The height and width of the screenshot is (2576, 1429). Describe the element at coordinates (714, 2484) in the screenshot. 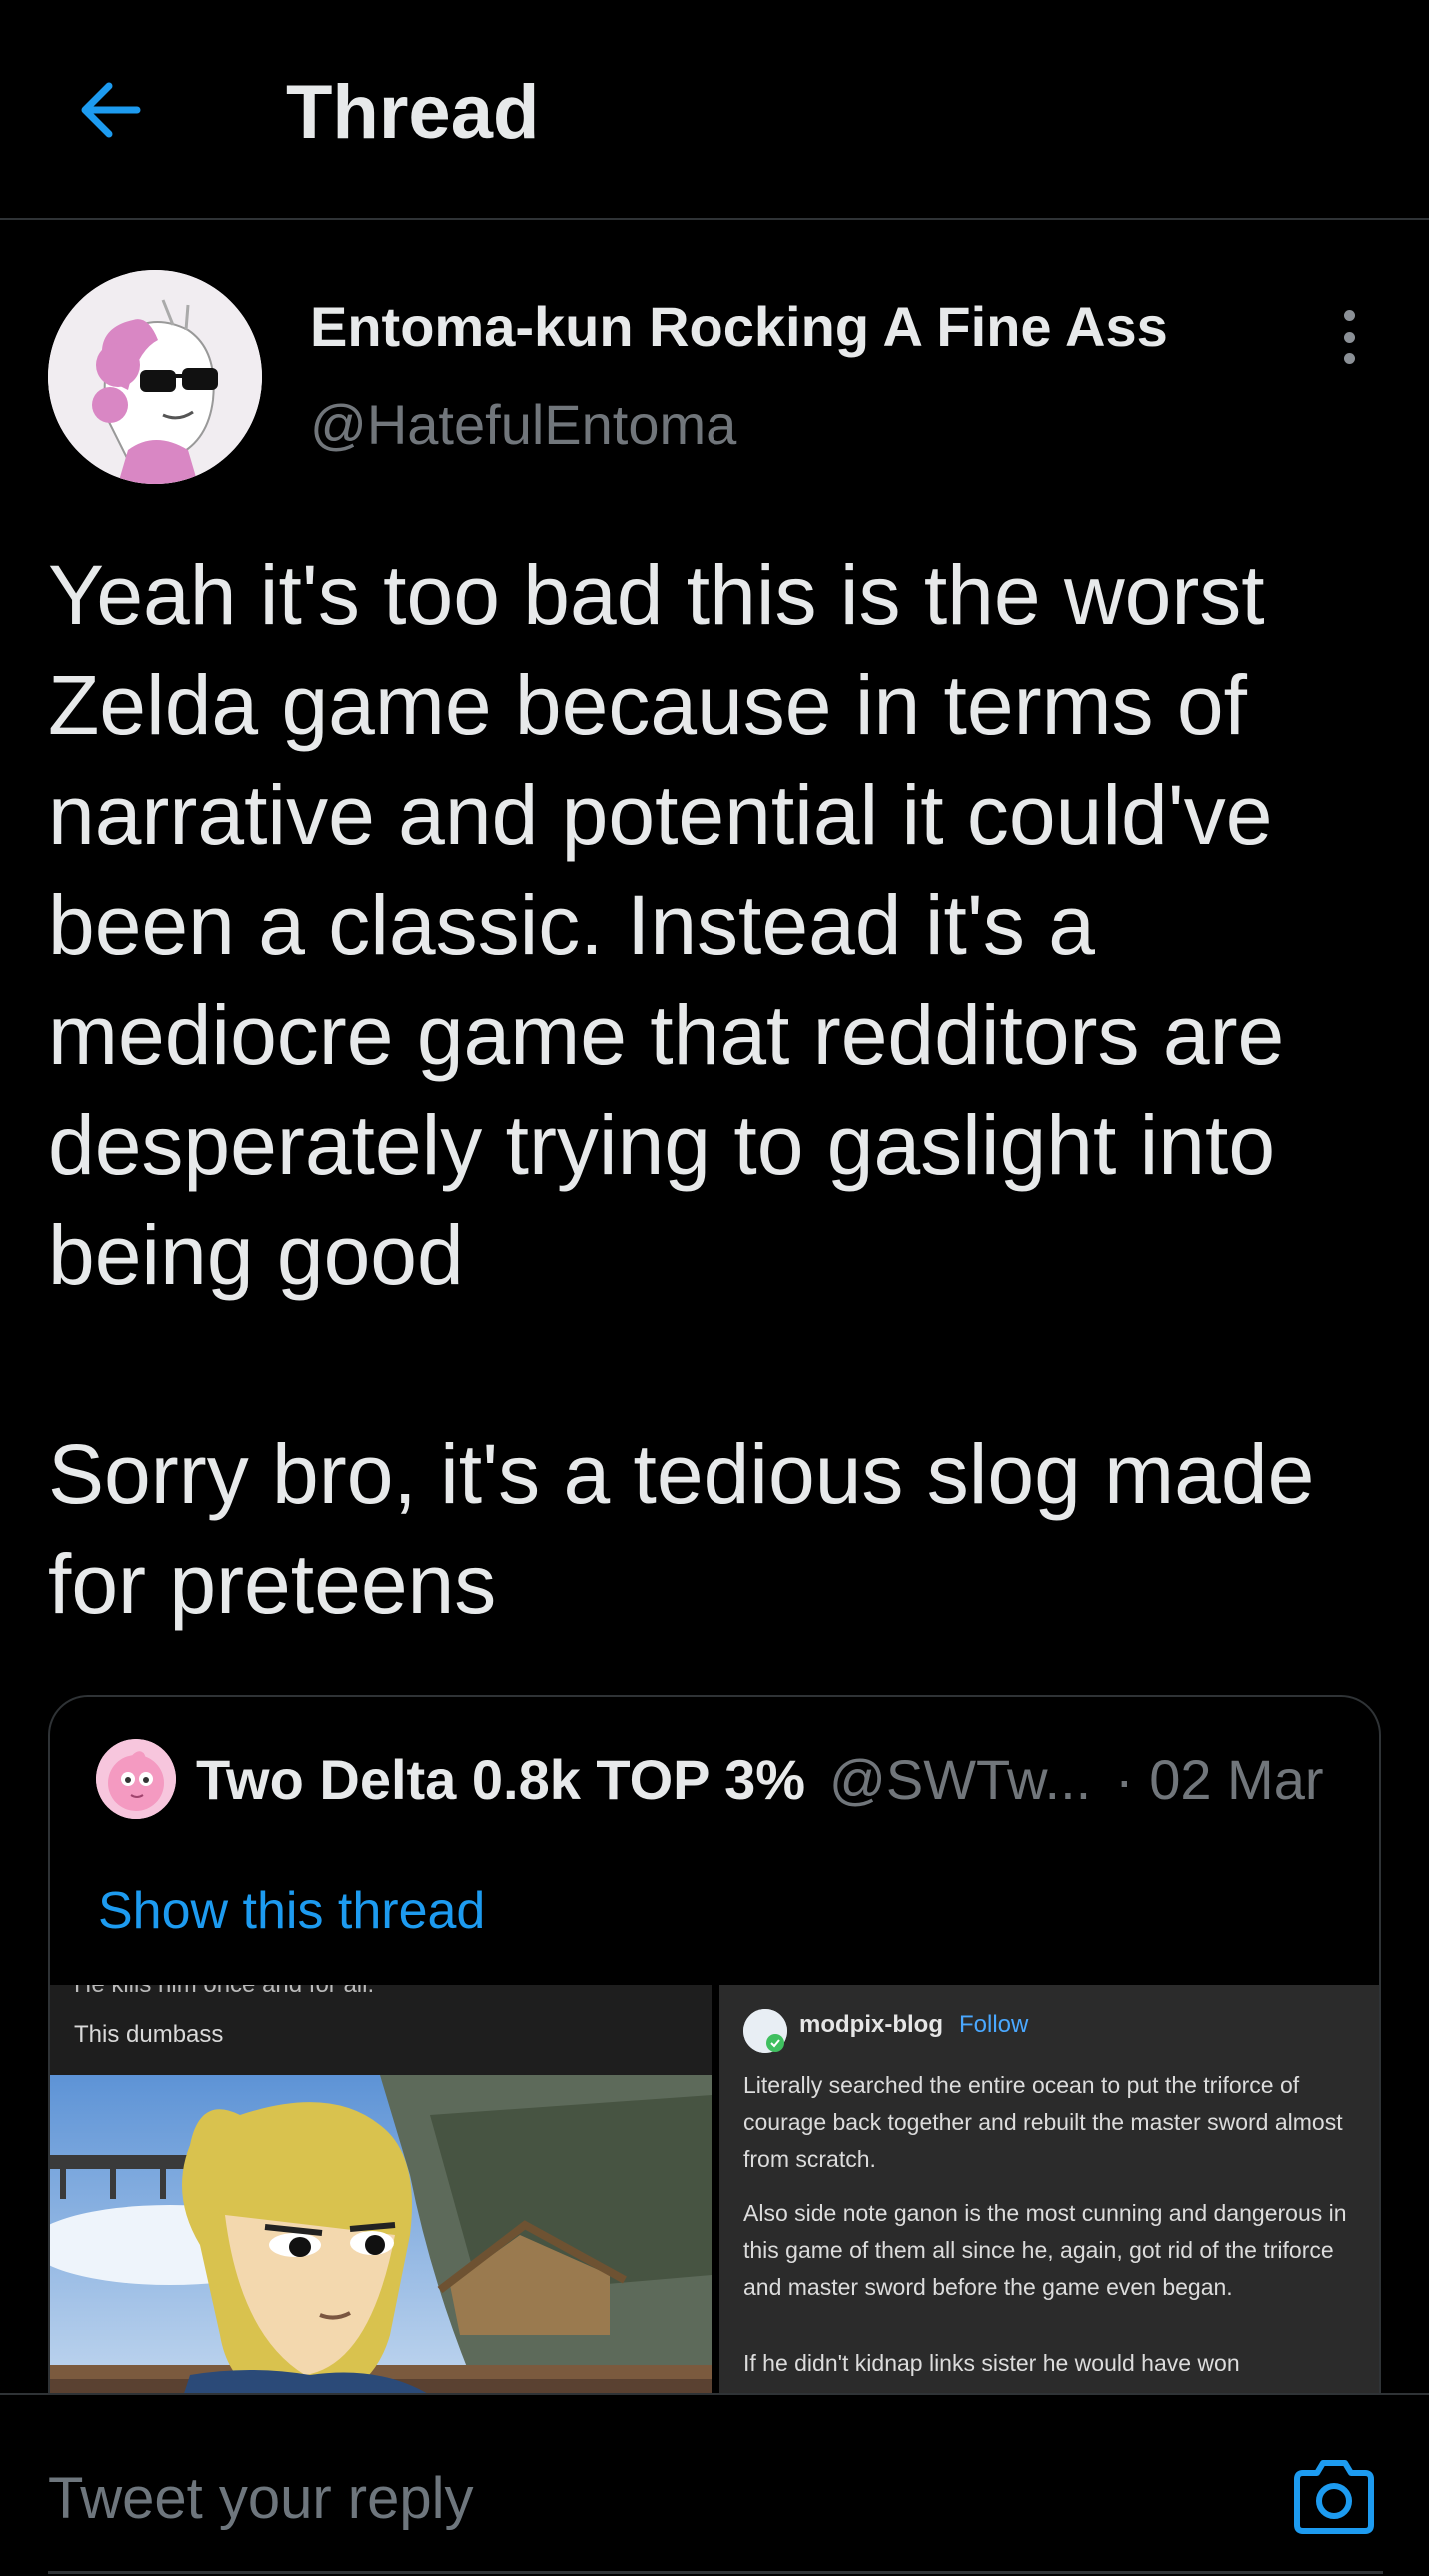

I see `reply-composer: Tweet your reply` at that location.